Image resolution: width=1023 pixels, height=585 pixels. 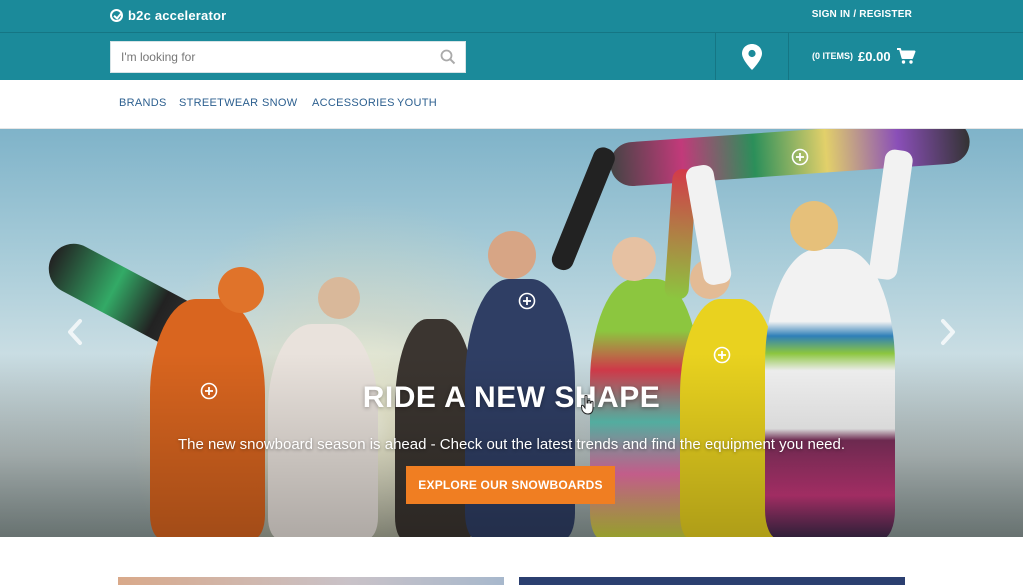 I want to click on top-bar: b2c accelerator SIGN IN / REGISTER, so click(x=511, y=16).